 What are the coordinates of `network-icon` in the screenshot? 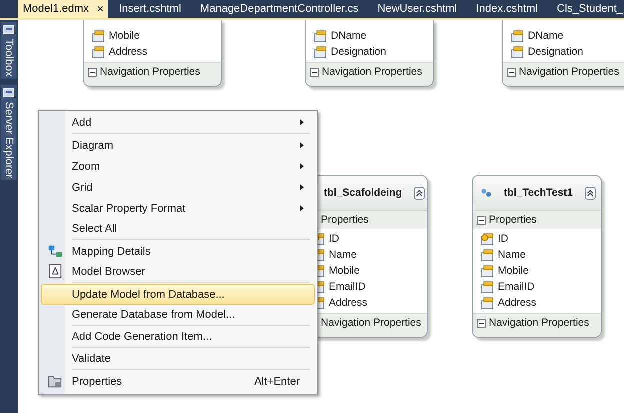 It's located at (55, 251).